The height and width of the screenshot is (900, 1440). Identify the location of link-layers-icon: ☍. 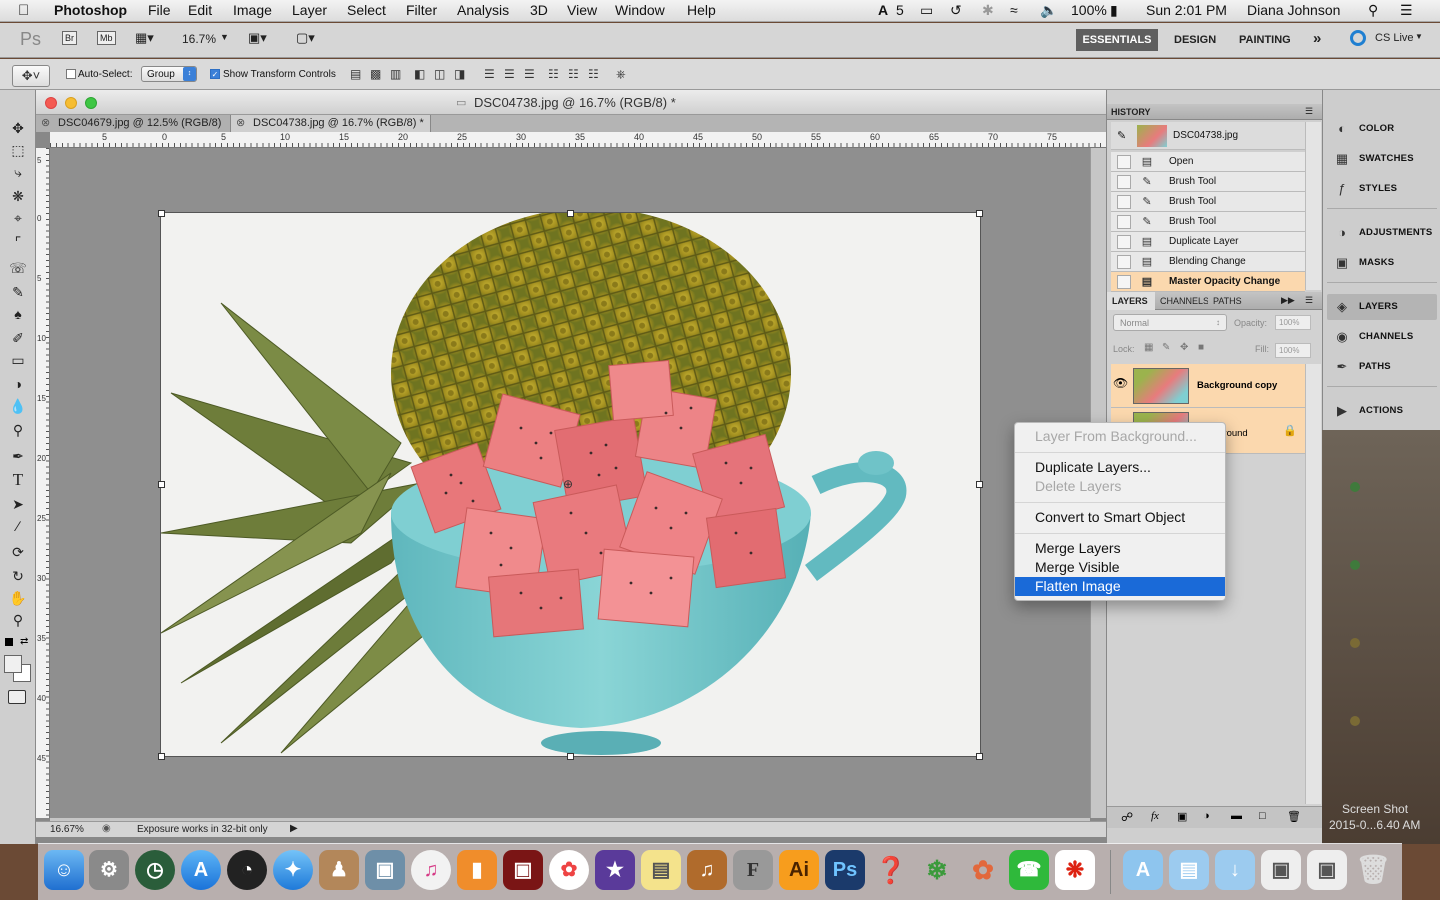
(1127, 817).